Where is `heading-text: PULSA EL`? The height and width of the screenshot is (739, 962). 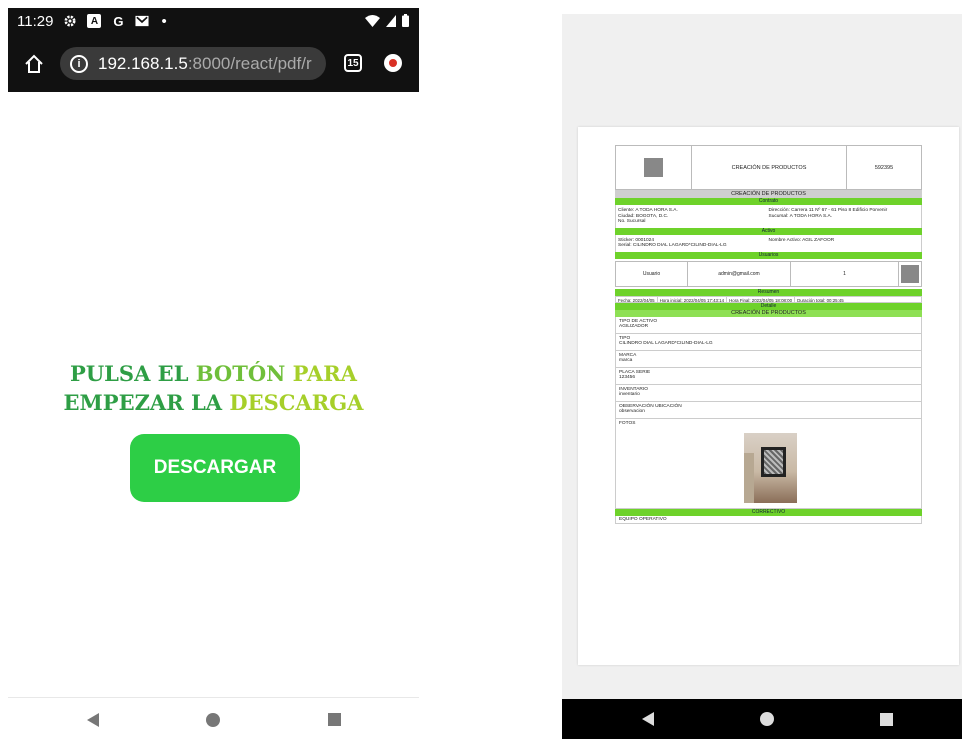 heading-text: PULSA EL is located at coordinates (133, 373).